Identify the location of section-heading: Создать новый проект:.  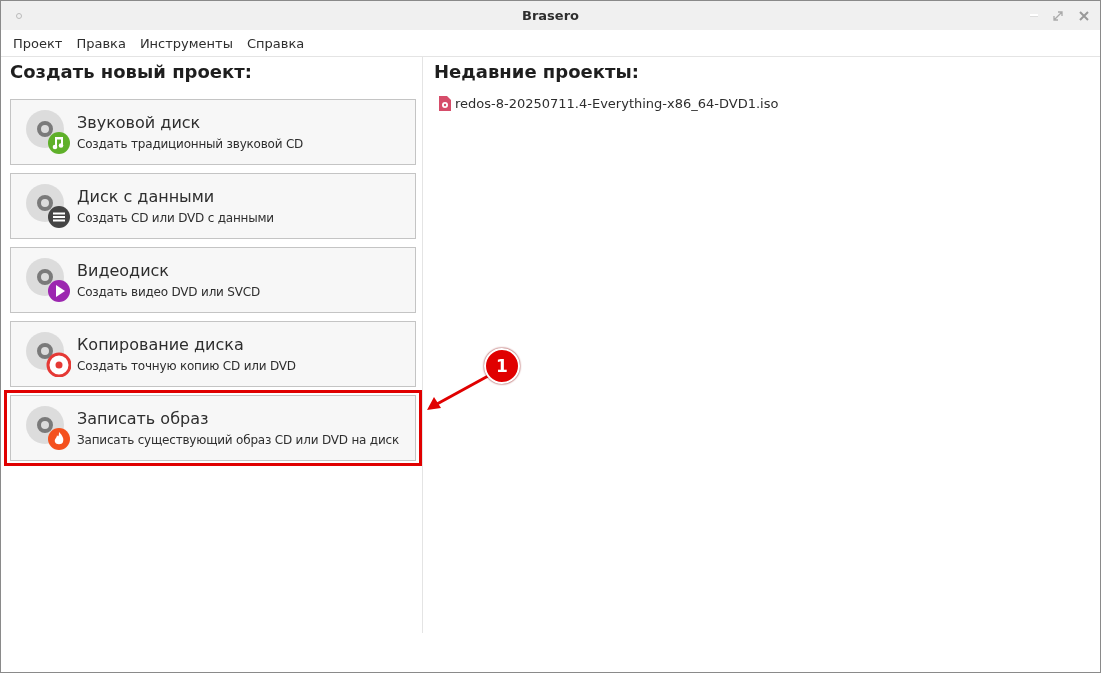
(131, 71).